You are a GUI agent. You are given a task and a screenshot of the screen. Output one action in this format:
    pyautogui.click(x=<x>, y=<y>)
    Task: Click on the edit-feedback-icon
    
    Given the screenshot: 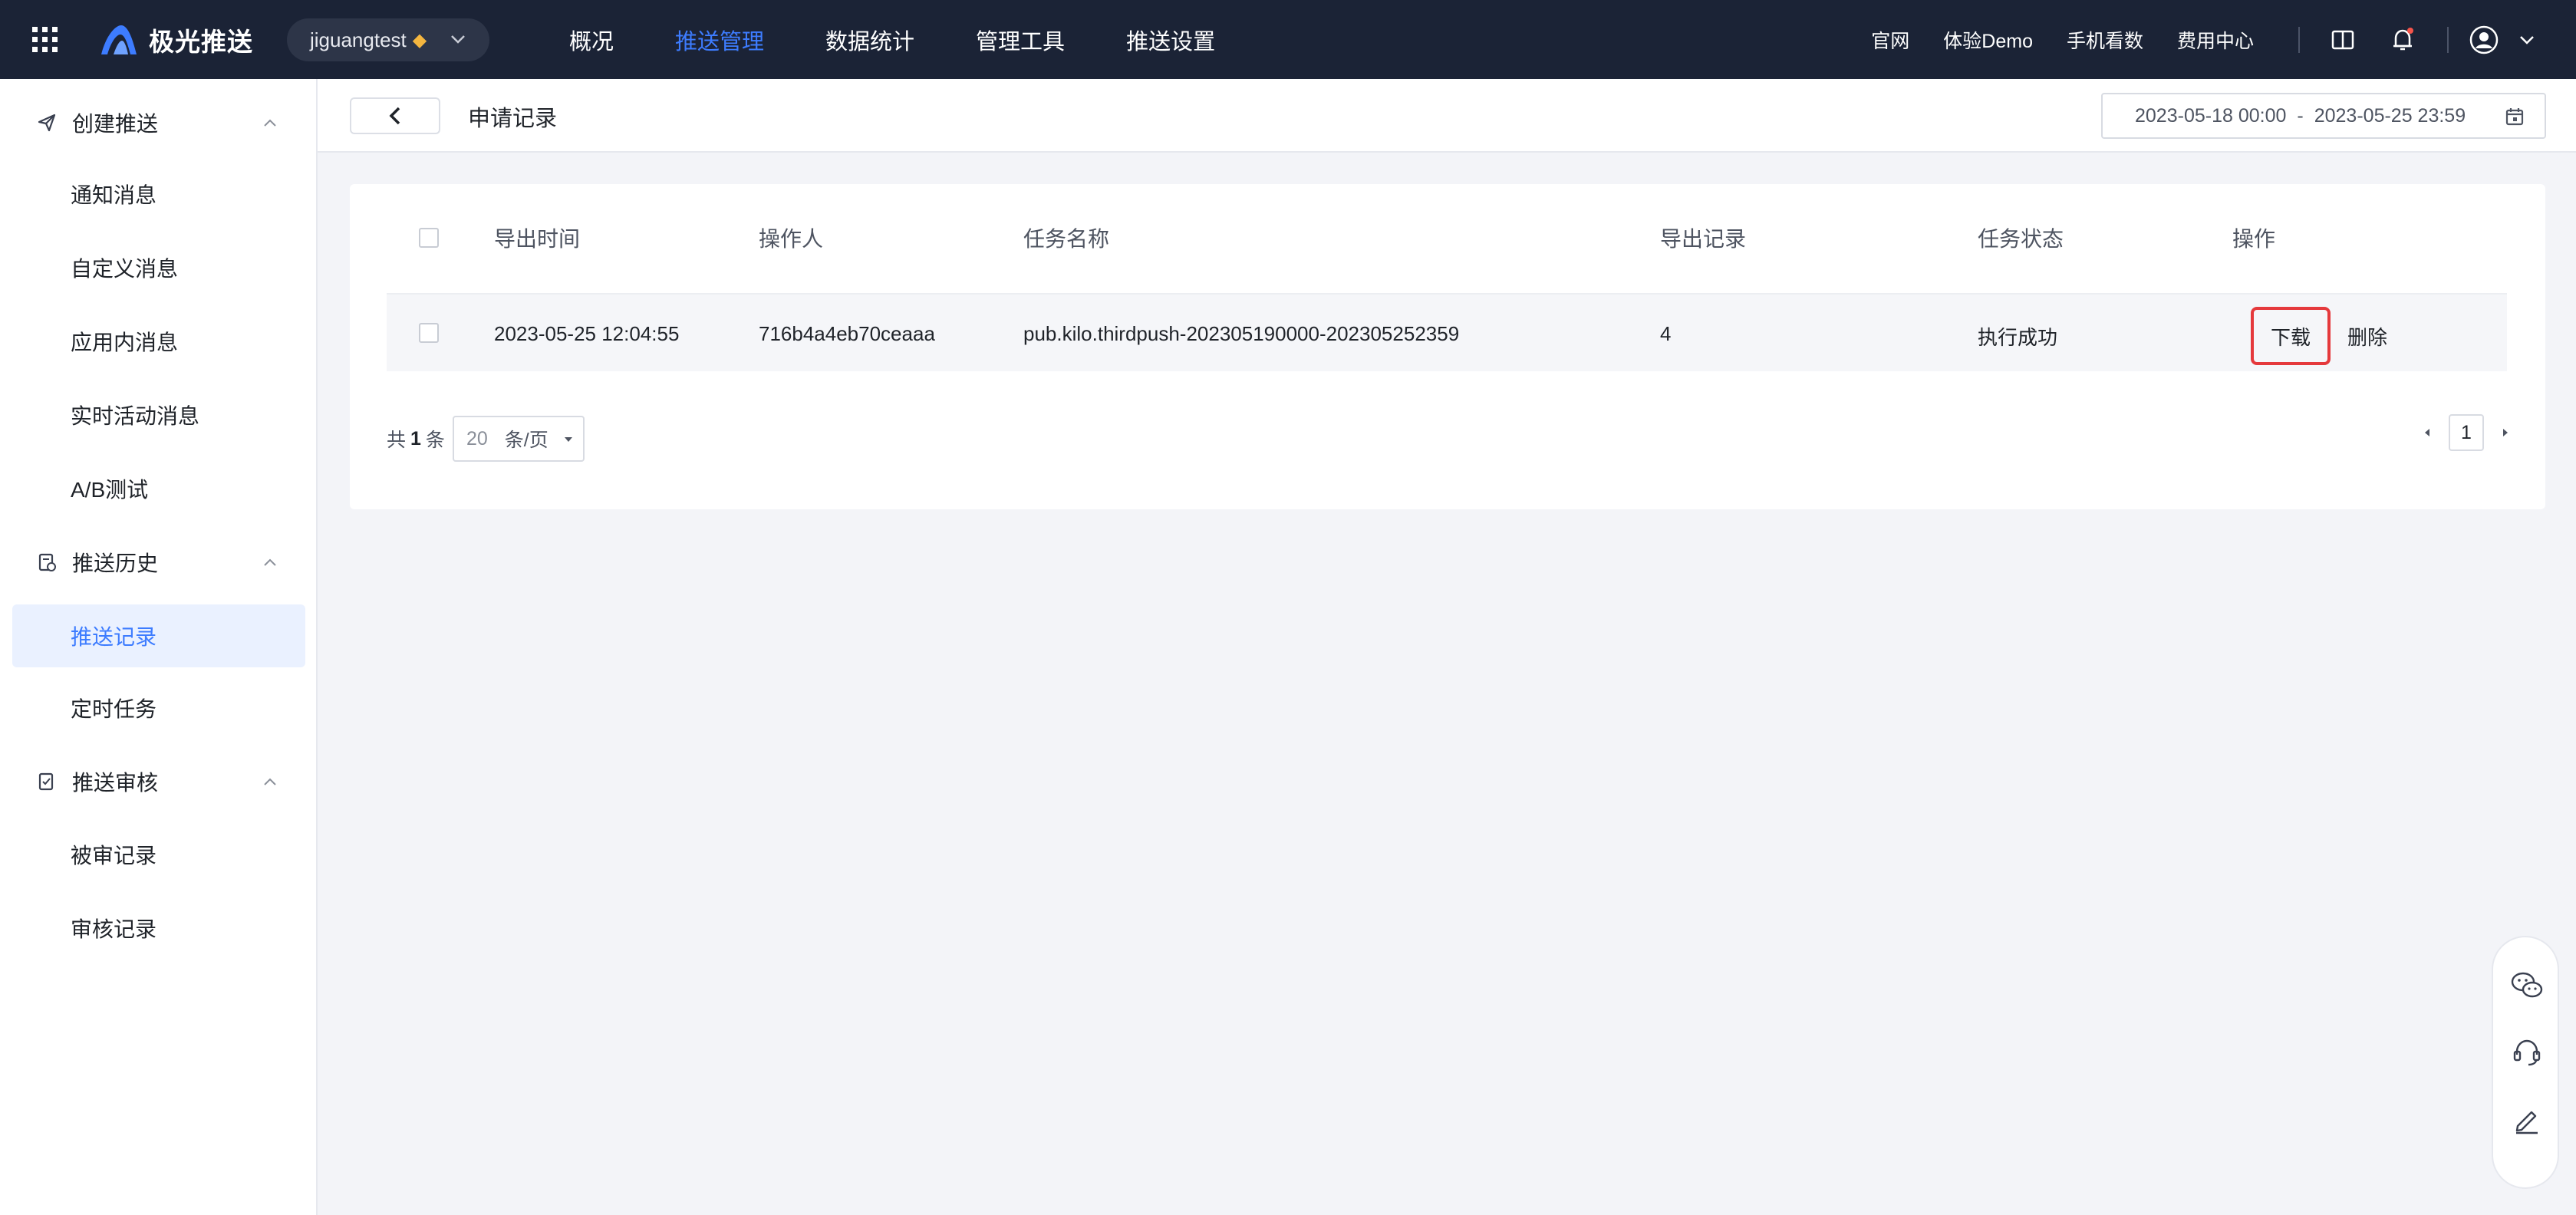 What is the action you would take?
    pyautogui.click(x=2527, y=1120)
    